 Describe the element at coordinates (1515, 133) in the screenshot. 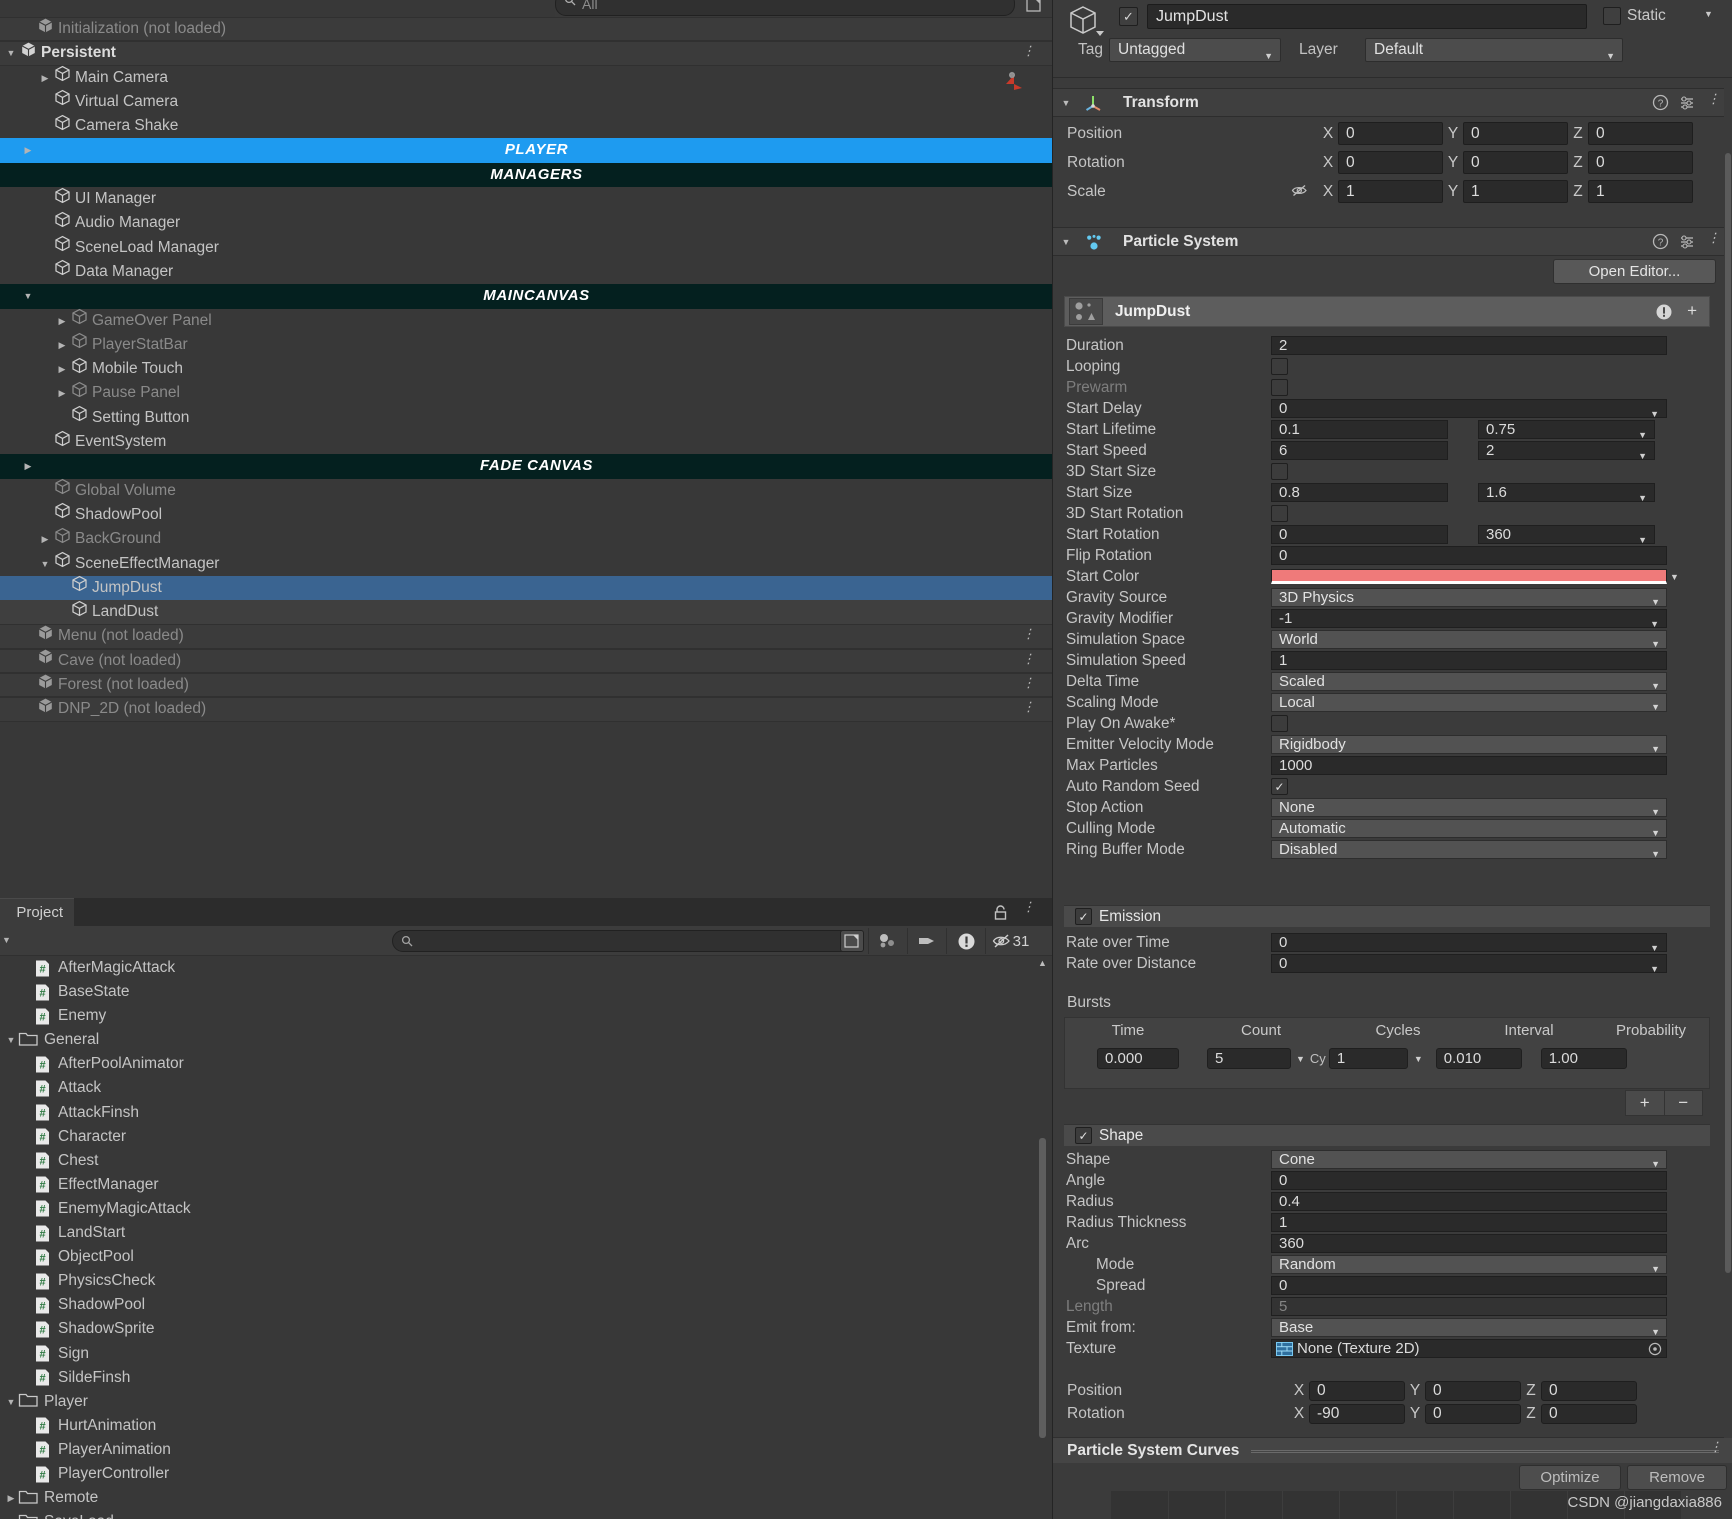

I see `transform-position-y-input: 0` at that location.